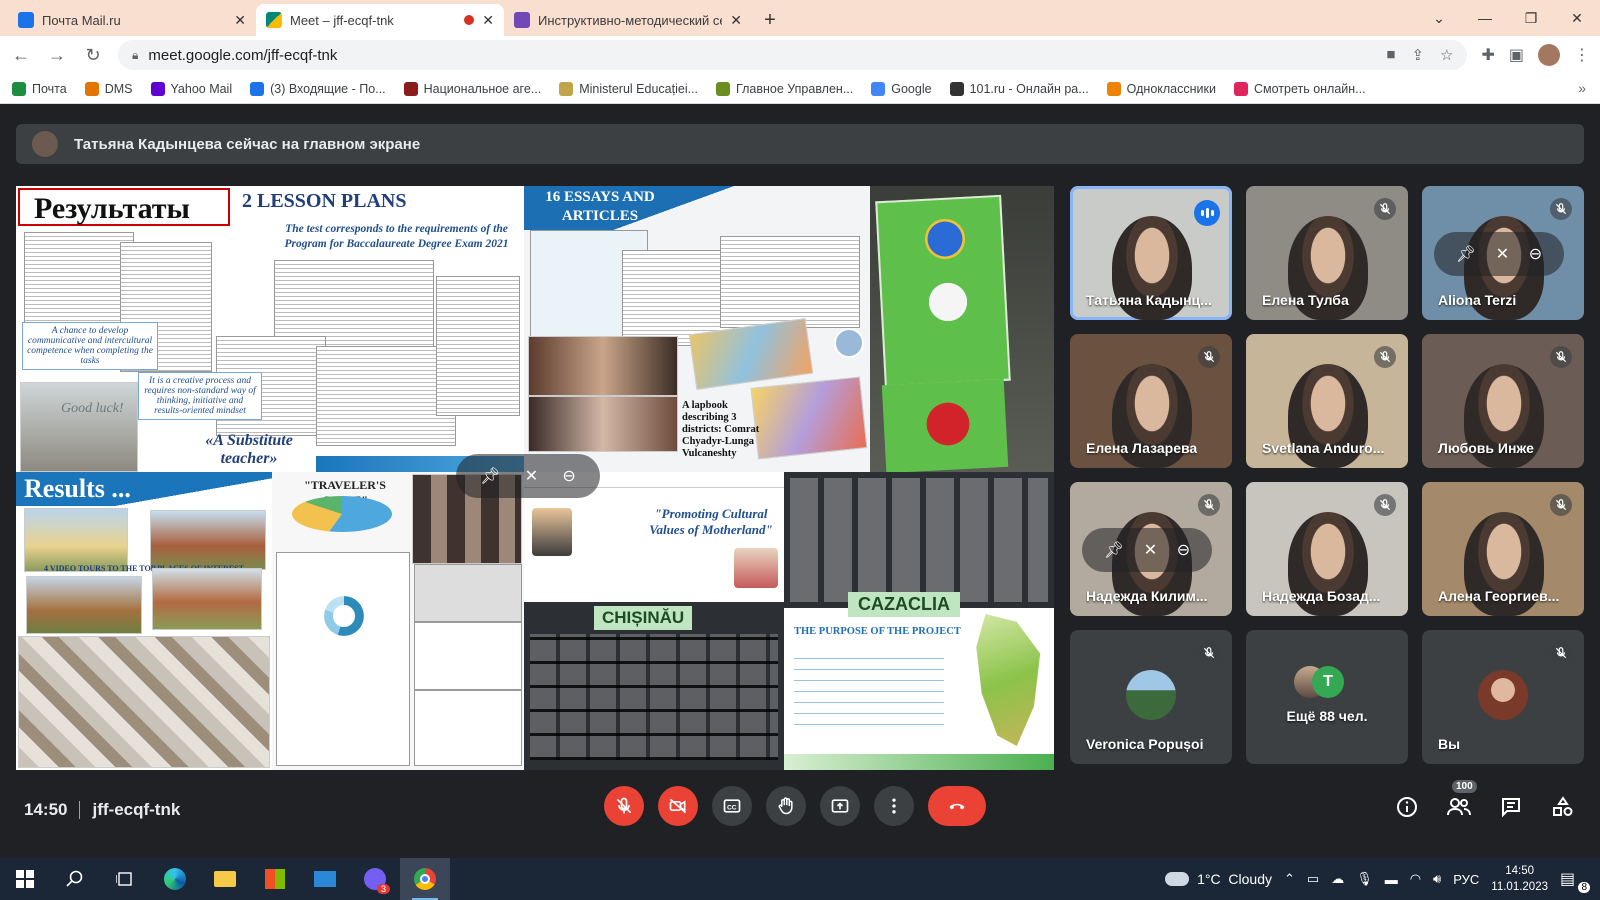 Image resolution: width=1600 pixels, height=900 pixels. I want to click on volume-icon: 🔊︎, so click(1437, 879).